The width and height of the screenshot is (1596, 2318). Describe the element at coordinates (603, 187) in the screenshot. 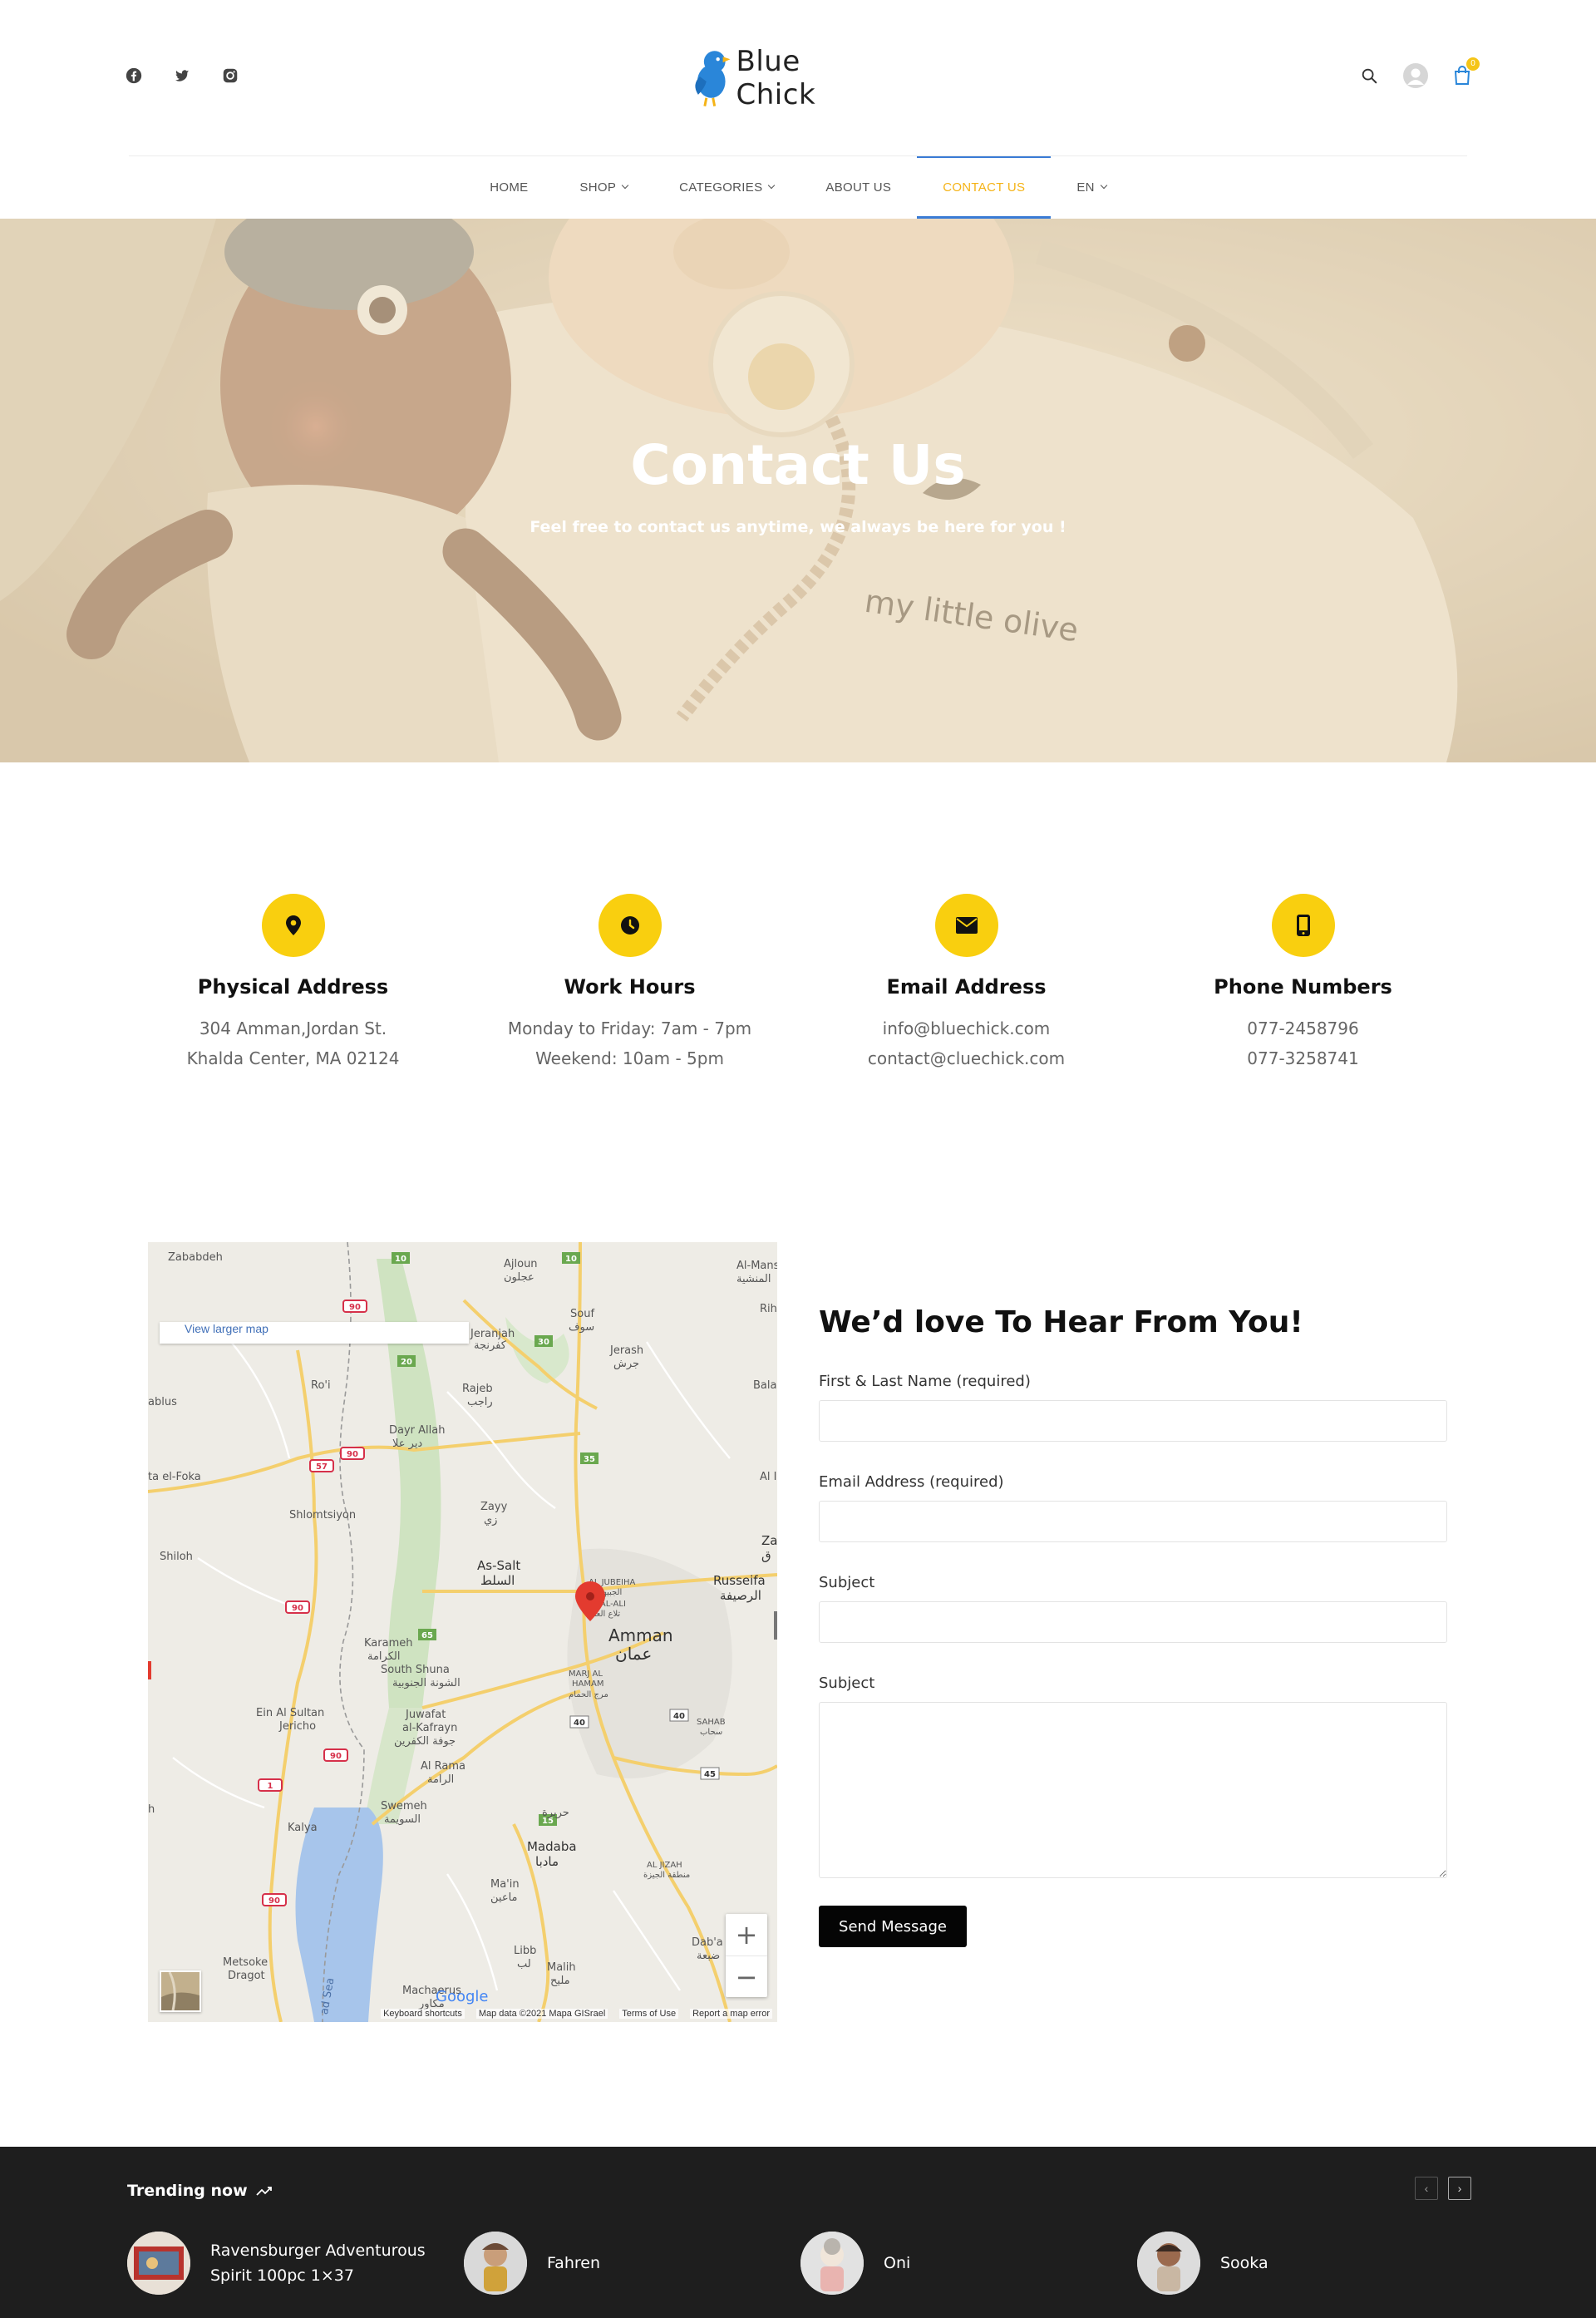

I see `nav-item-shop: SHOP` at that location.